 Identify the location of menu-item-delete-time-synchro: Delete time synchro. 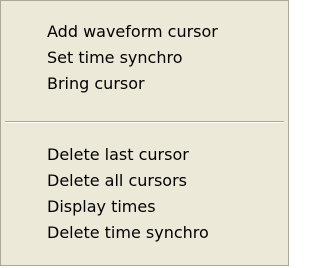
(144, 233).